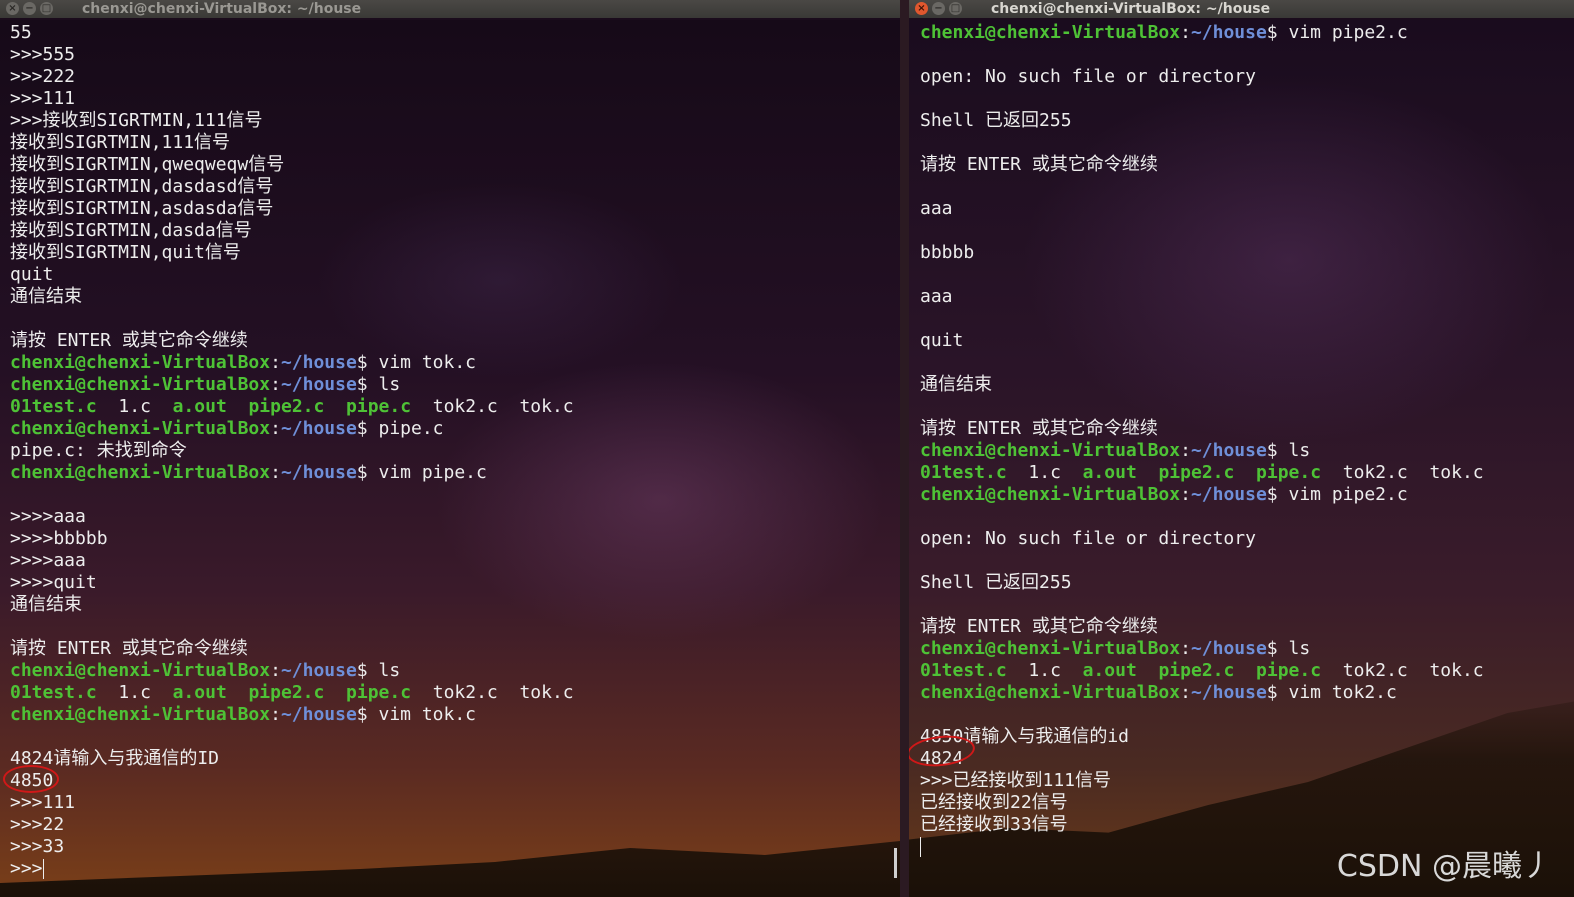  What do you see at coordinates (1337, 692) in the screenshot?
I see `command-text: vim tok2.c` at bounding box center [1337, 692].